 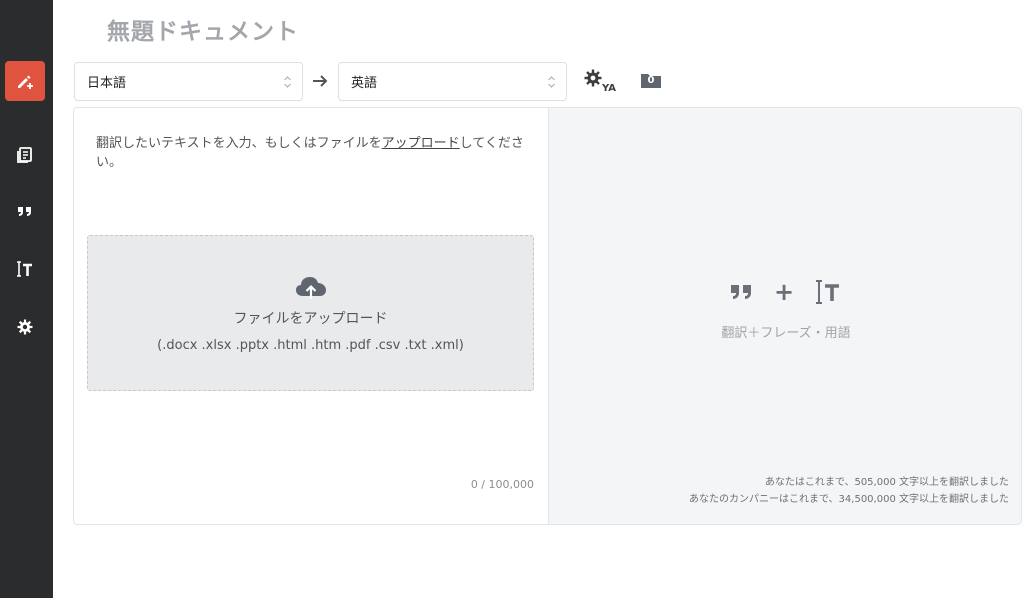 I want to click on stat-company: あなたのカンパニーはこれまで、34,500,000 文字以上を翻訳しました, so click(x=848, y=499).